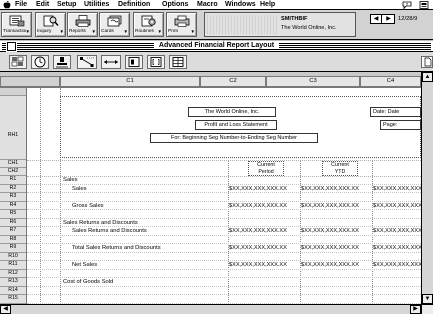 Image resolution: width=433 pixels, height=314 pixels. I want to click on reports-icon, so click(83, 21).